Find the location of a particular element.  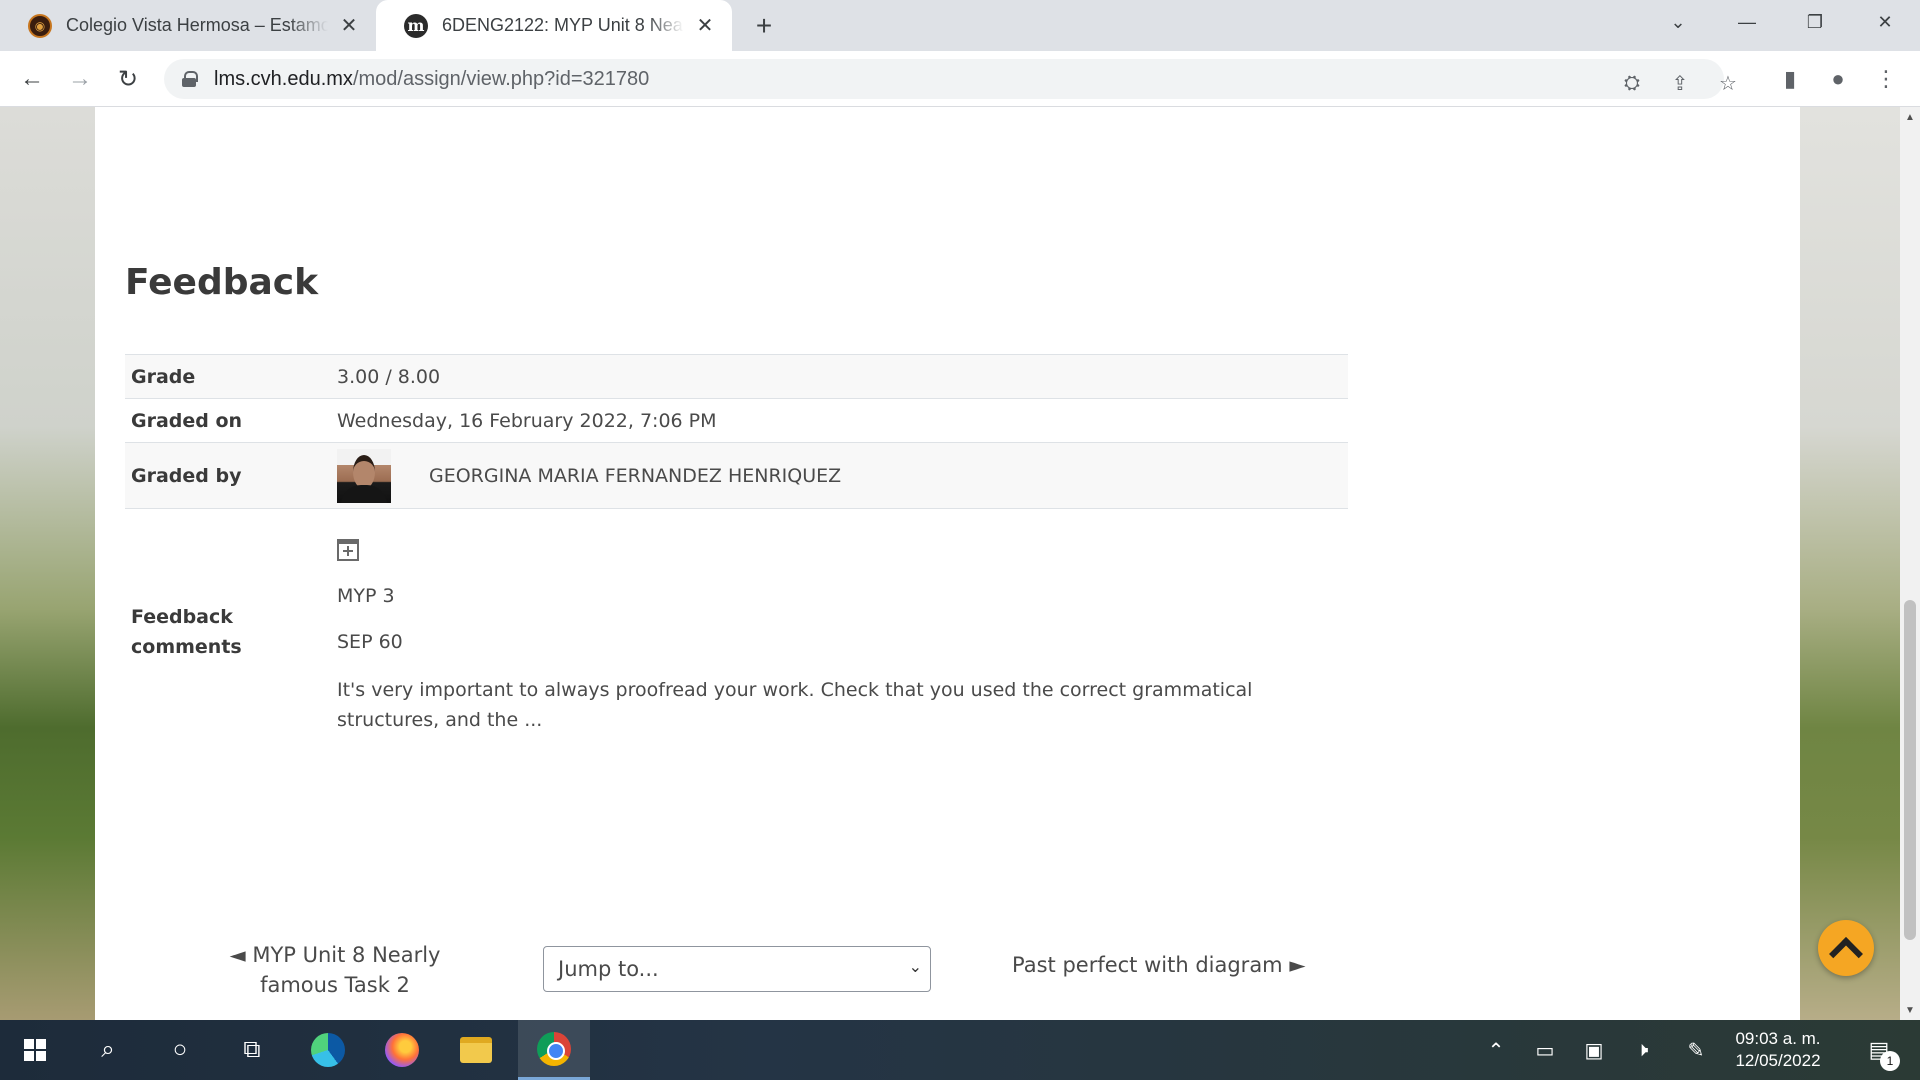

minimize-button: — is located at coordinates (1747, 22).